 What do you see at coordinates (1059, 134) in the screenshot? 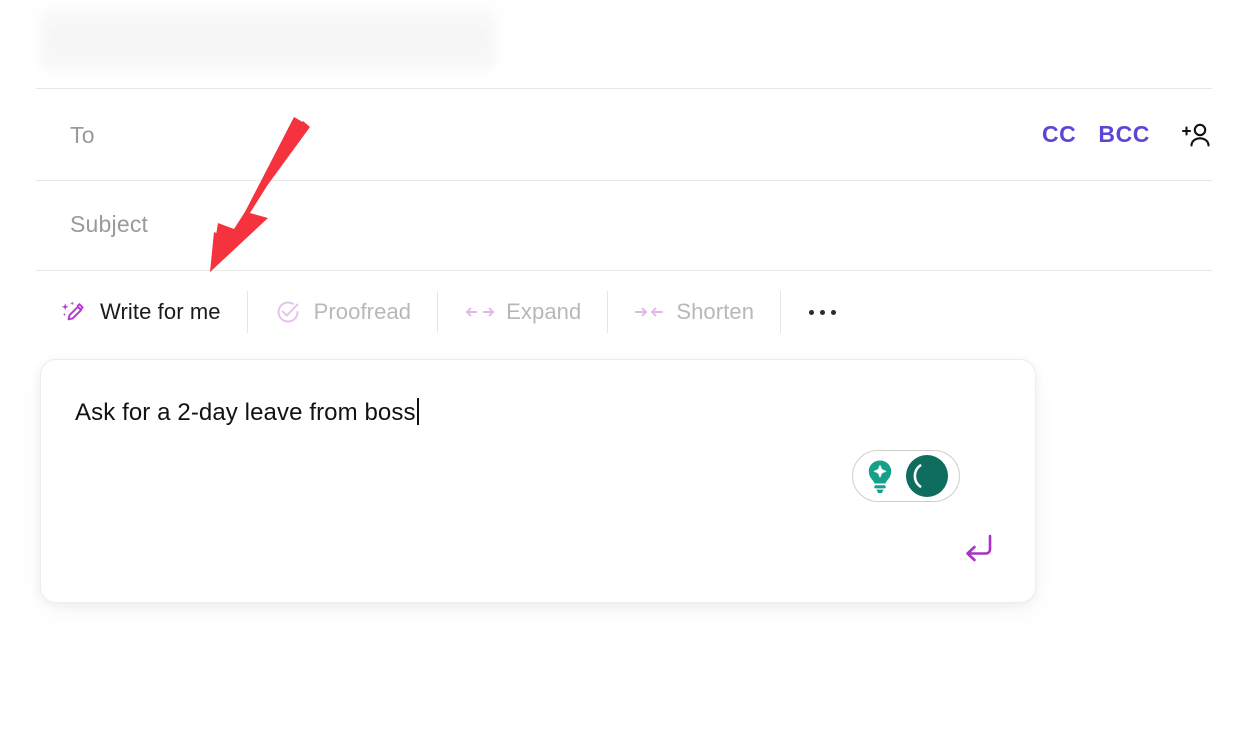
I see `cc-button: CC` at bounding box center [1059, 134].